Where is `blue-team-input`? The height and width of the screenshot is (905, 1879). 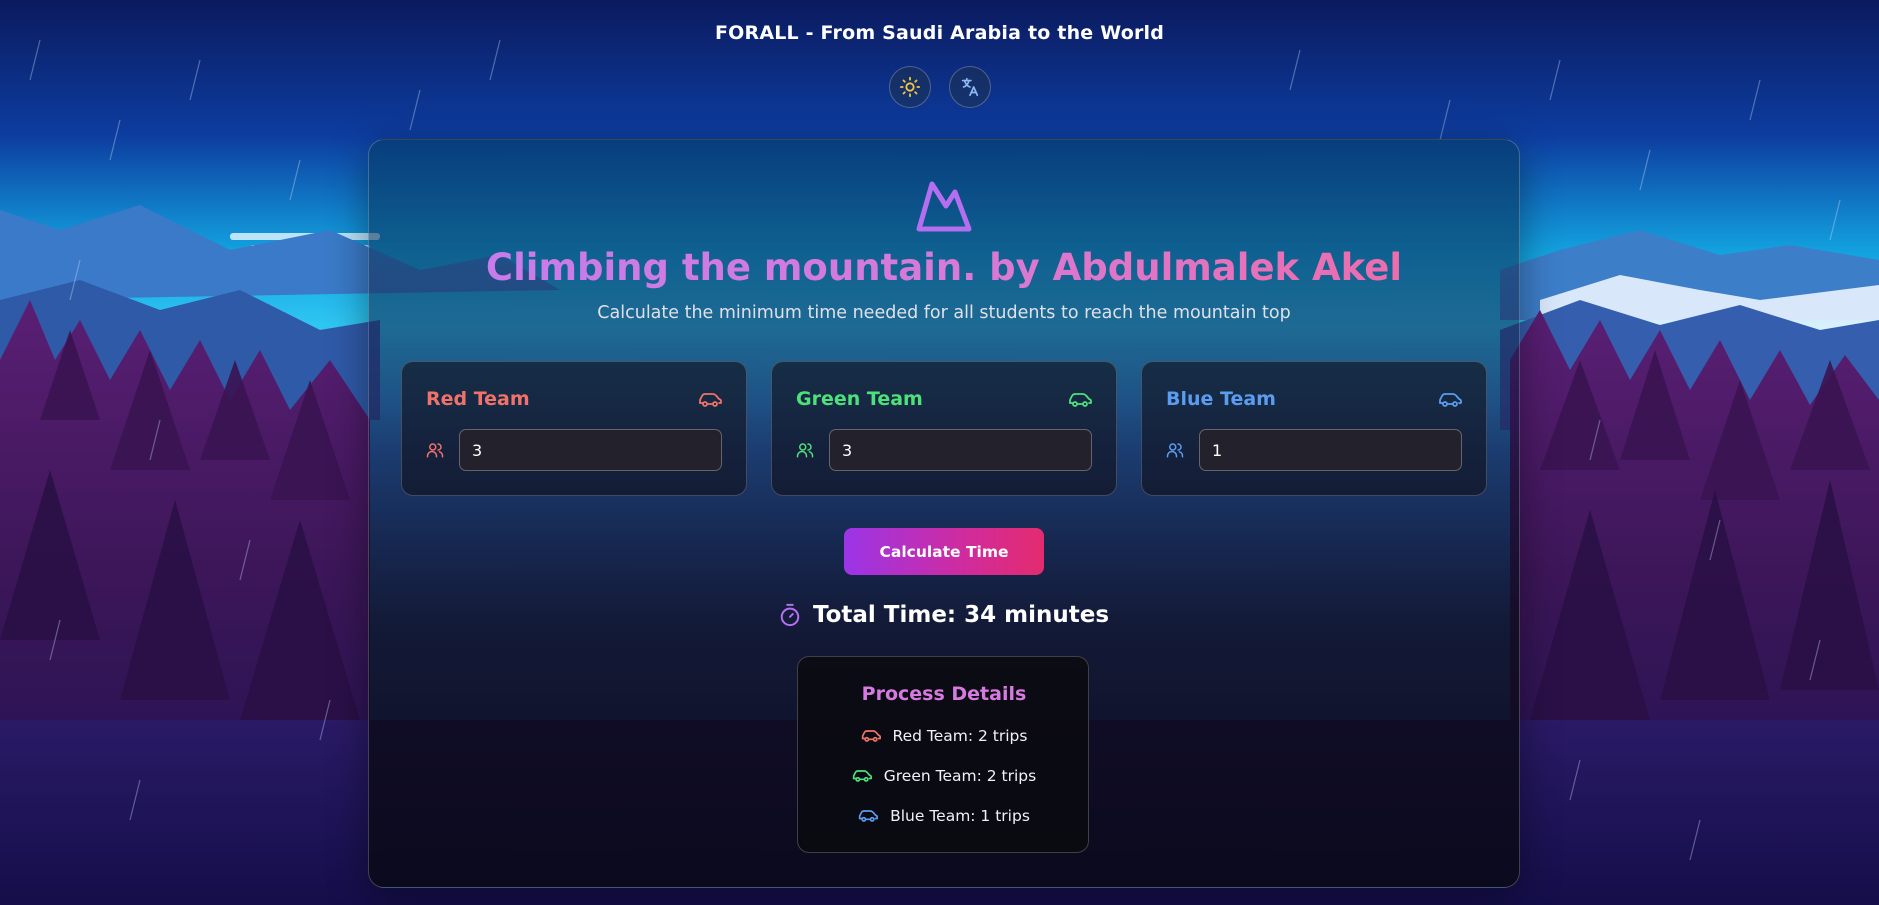
blue-team-input is located at coordinates (1330, 450).